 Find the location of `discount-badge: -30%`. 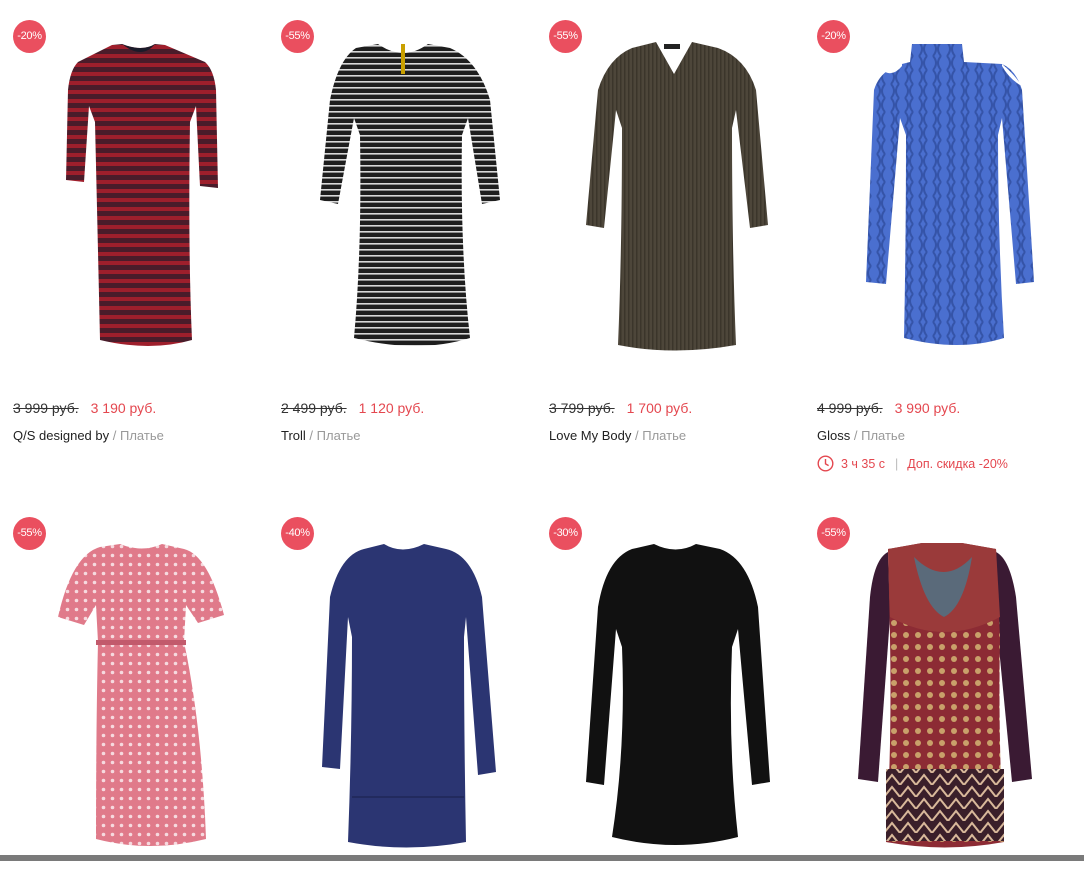

discount-badge: -30% is located at coordinates (565, 533).